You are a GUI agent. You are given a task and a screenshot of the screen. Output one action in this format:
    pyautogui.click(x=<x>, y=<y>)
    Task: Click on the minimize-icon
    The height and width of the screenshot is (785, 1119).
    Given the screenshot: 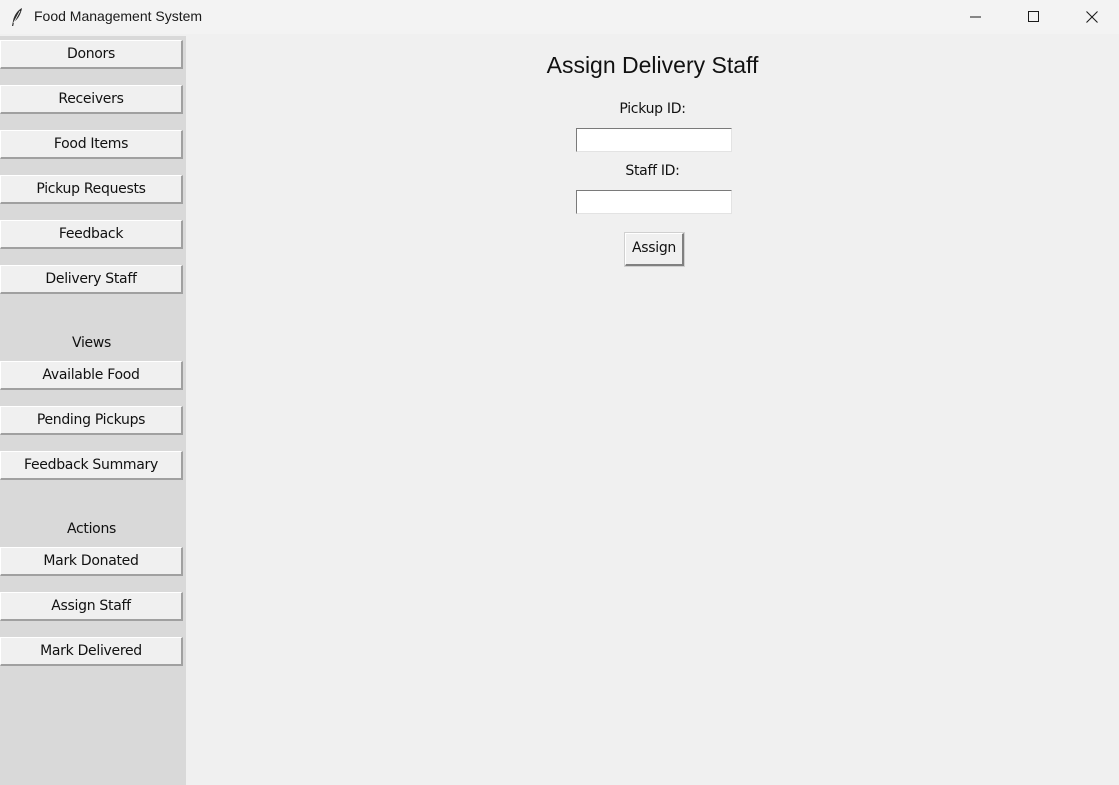 What is the action you would take?
    pyautogui.click(x=975, y=17)
    